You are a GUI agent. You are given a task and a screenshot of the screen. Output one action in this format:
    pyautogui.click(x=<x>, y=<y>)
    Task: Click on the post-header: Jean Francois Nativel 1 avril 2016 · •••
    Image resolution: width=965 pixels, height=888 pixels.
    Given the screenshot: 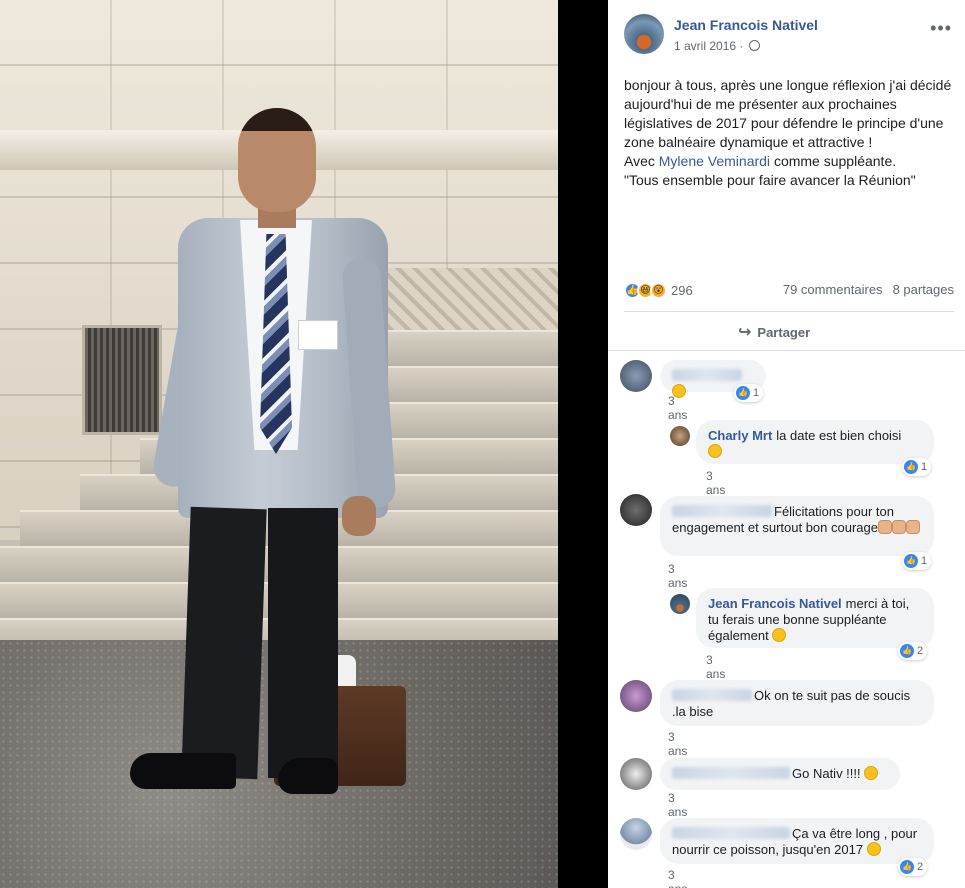 What is the action you would take?
    pyautogui.click(x=789, y=35)
    